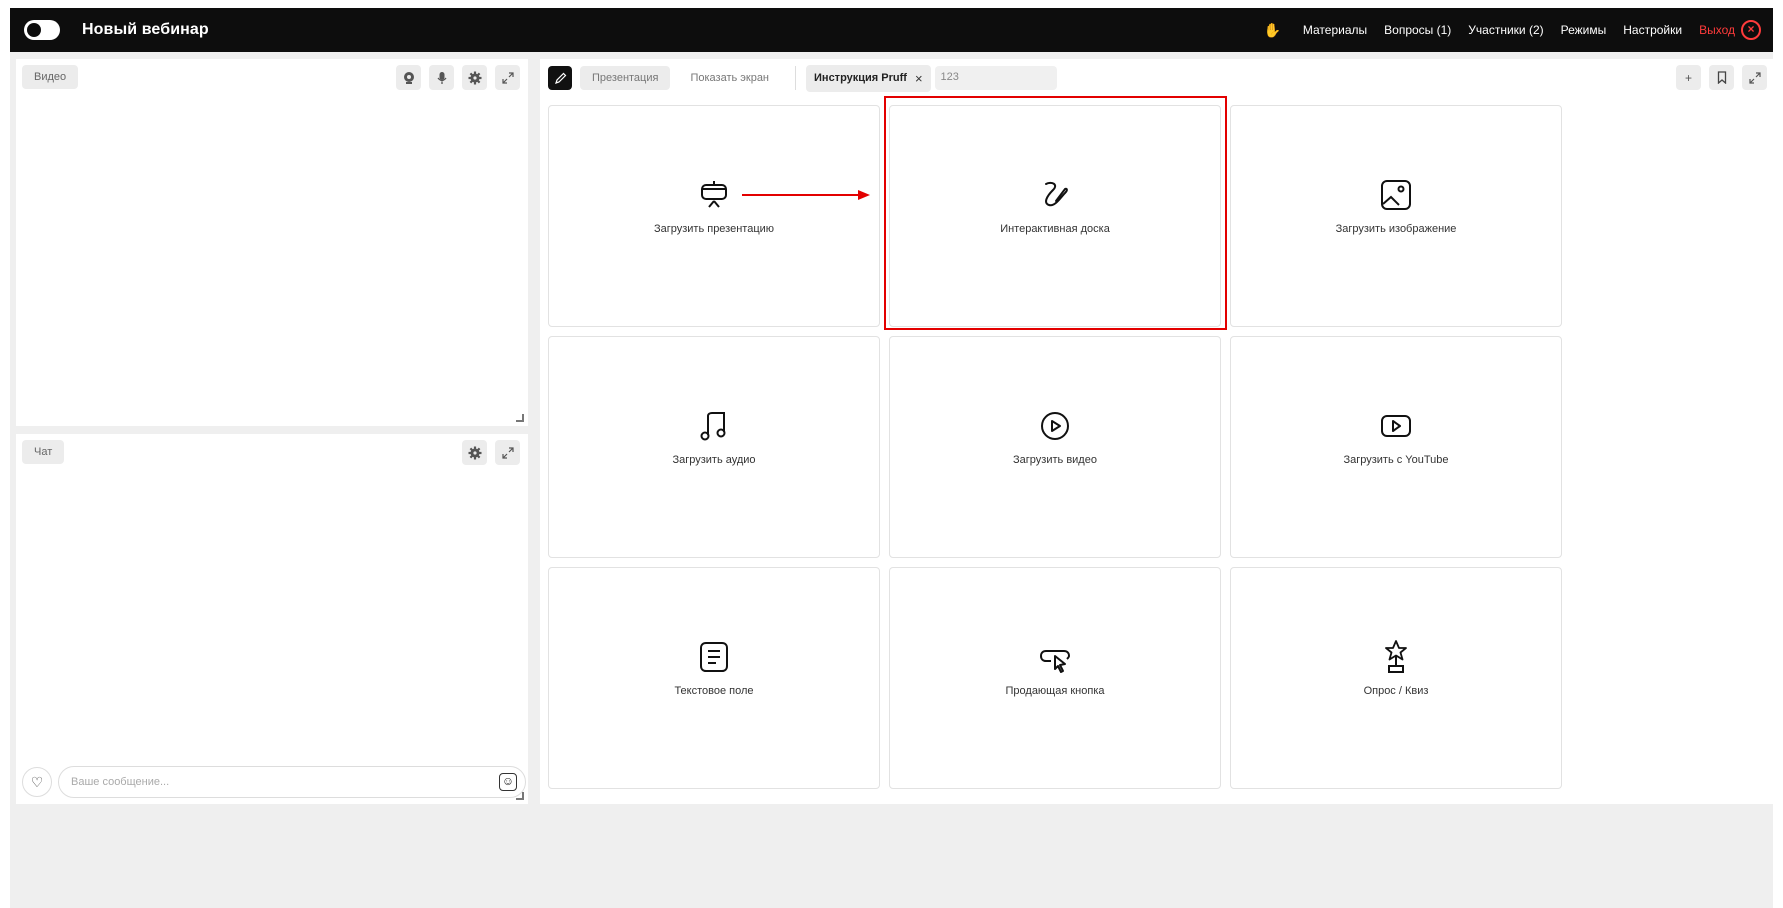  Describe the element at coordinates (714, 229) in the screenshot. I see `card-label: Загрузить презентацию` at that location.